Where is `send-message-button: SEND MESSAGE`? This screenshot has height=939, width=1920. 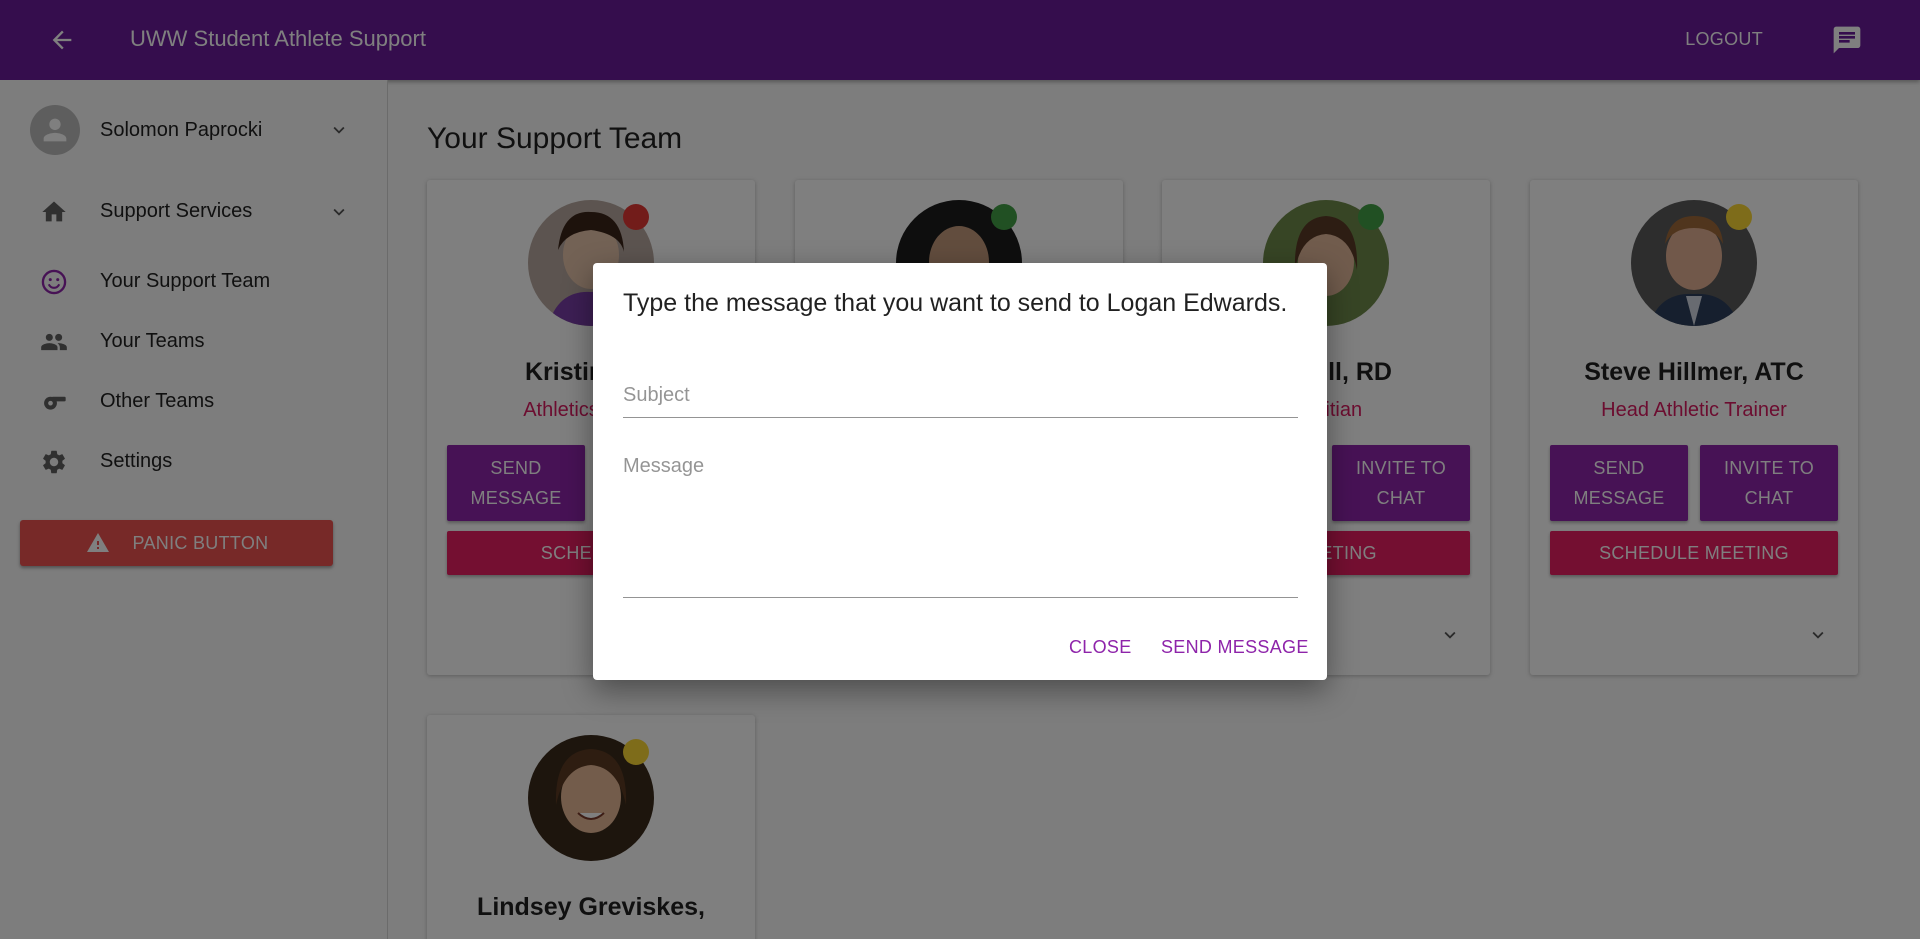
send-message-button: SEND MESSAGE is located at coordinates (1235, 647).